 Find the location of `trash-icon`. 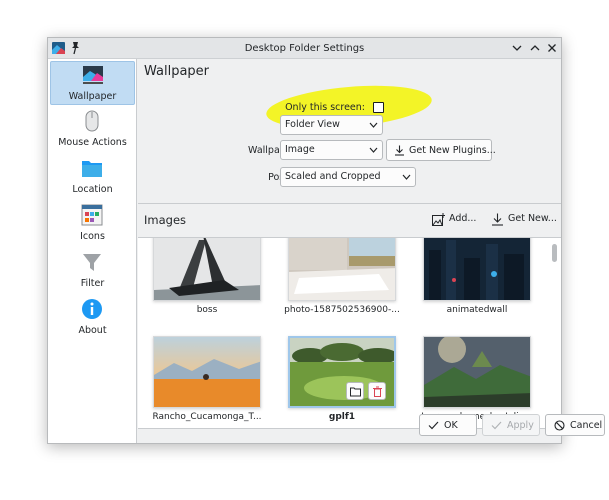

trash-icon is located at coordinates (377, 391).